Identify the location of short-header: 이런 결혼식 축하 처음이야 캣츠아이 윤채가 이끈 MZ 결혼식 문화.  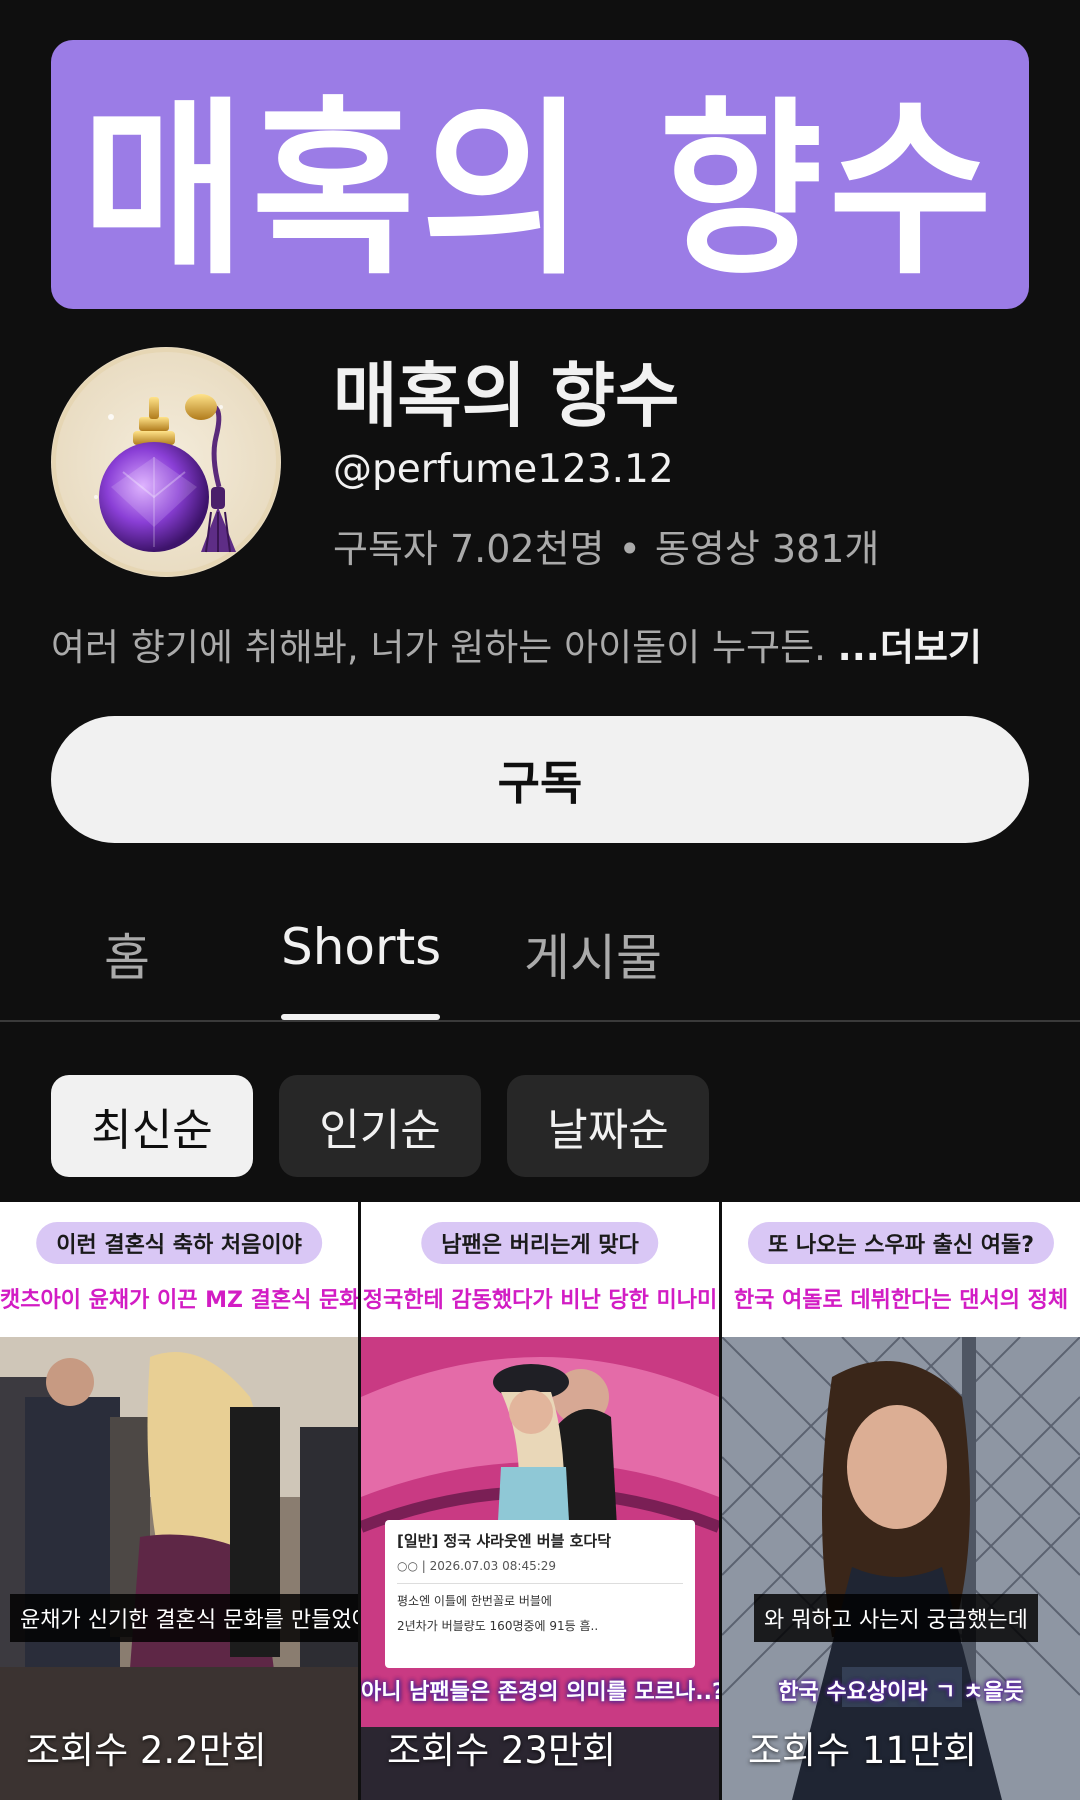
(179, 1269).